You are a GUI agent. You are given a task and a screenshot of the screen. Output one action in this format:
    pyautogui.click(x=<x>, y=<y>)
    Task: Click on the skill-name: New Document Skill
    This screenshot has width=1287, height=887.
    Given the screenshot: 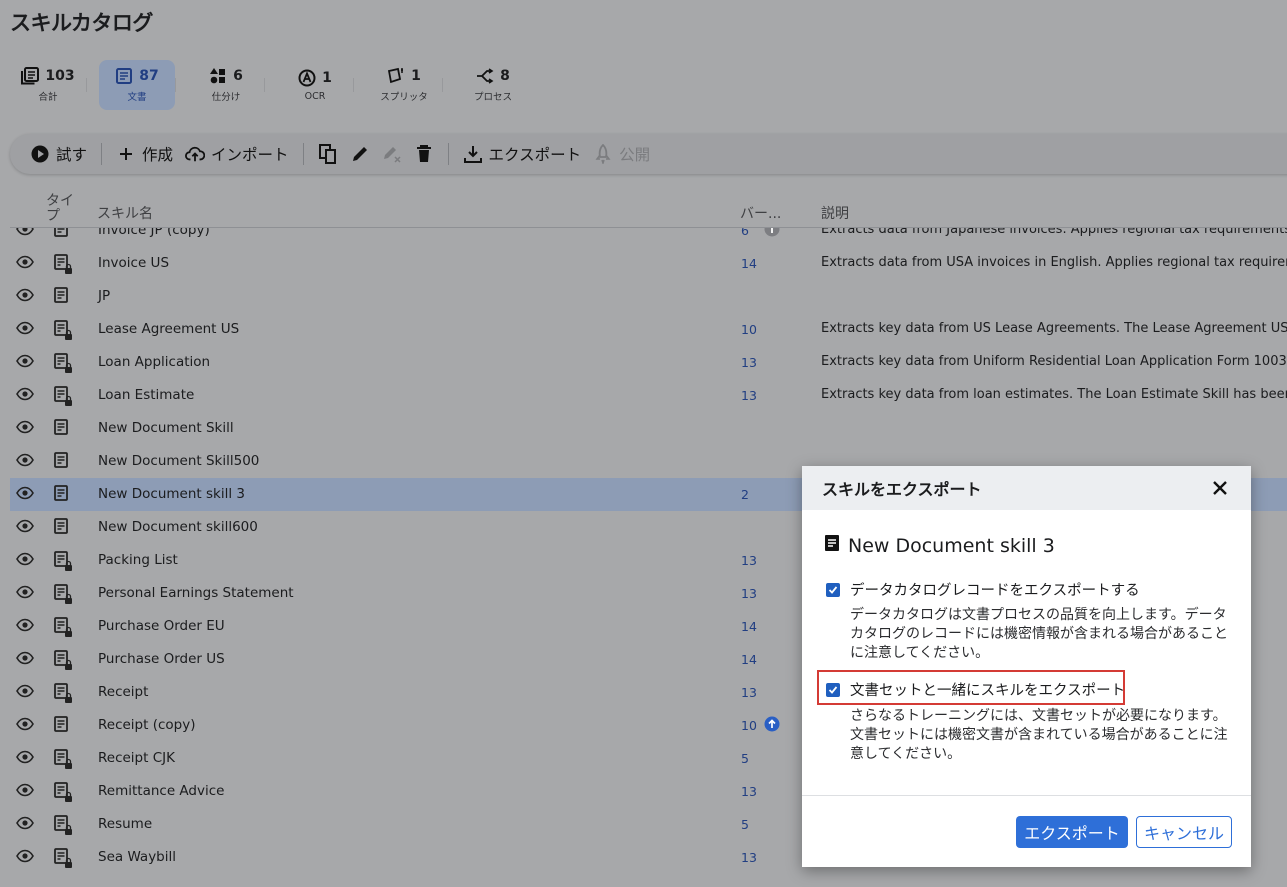 What is the action you would take?
    pyautogui.click(x=166, y=428)
    